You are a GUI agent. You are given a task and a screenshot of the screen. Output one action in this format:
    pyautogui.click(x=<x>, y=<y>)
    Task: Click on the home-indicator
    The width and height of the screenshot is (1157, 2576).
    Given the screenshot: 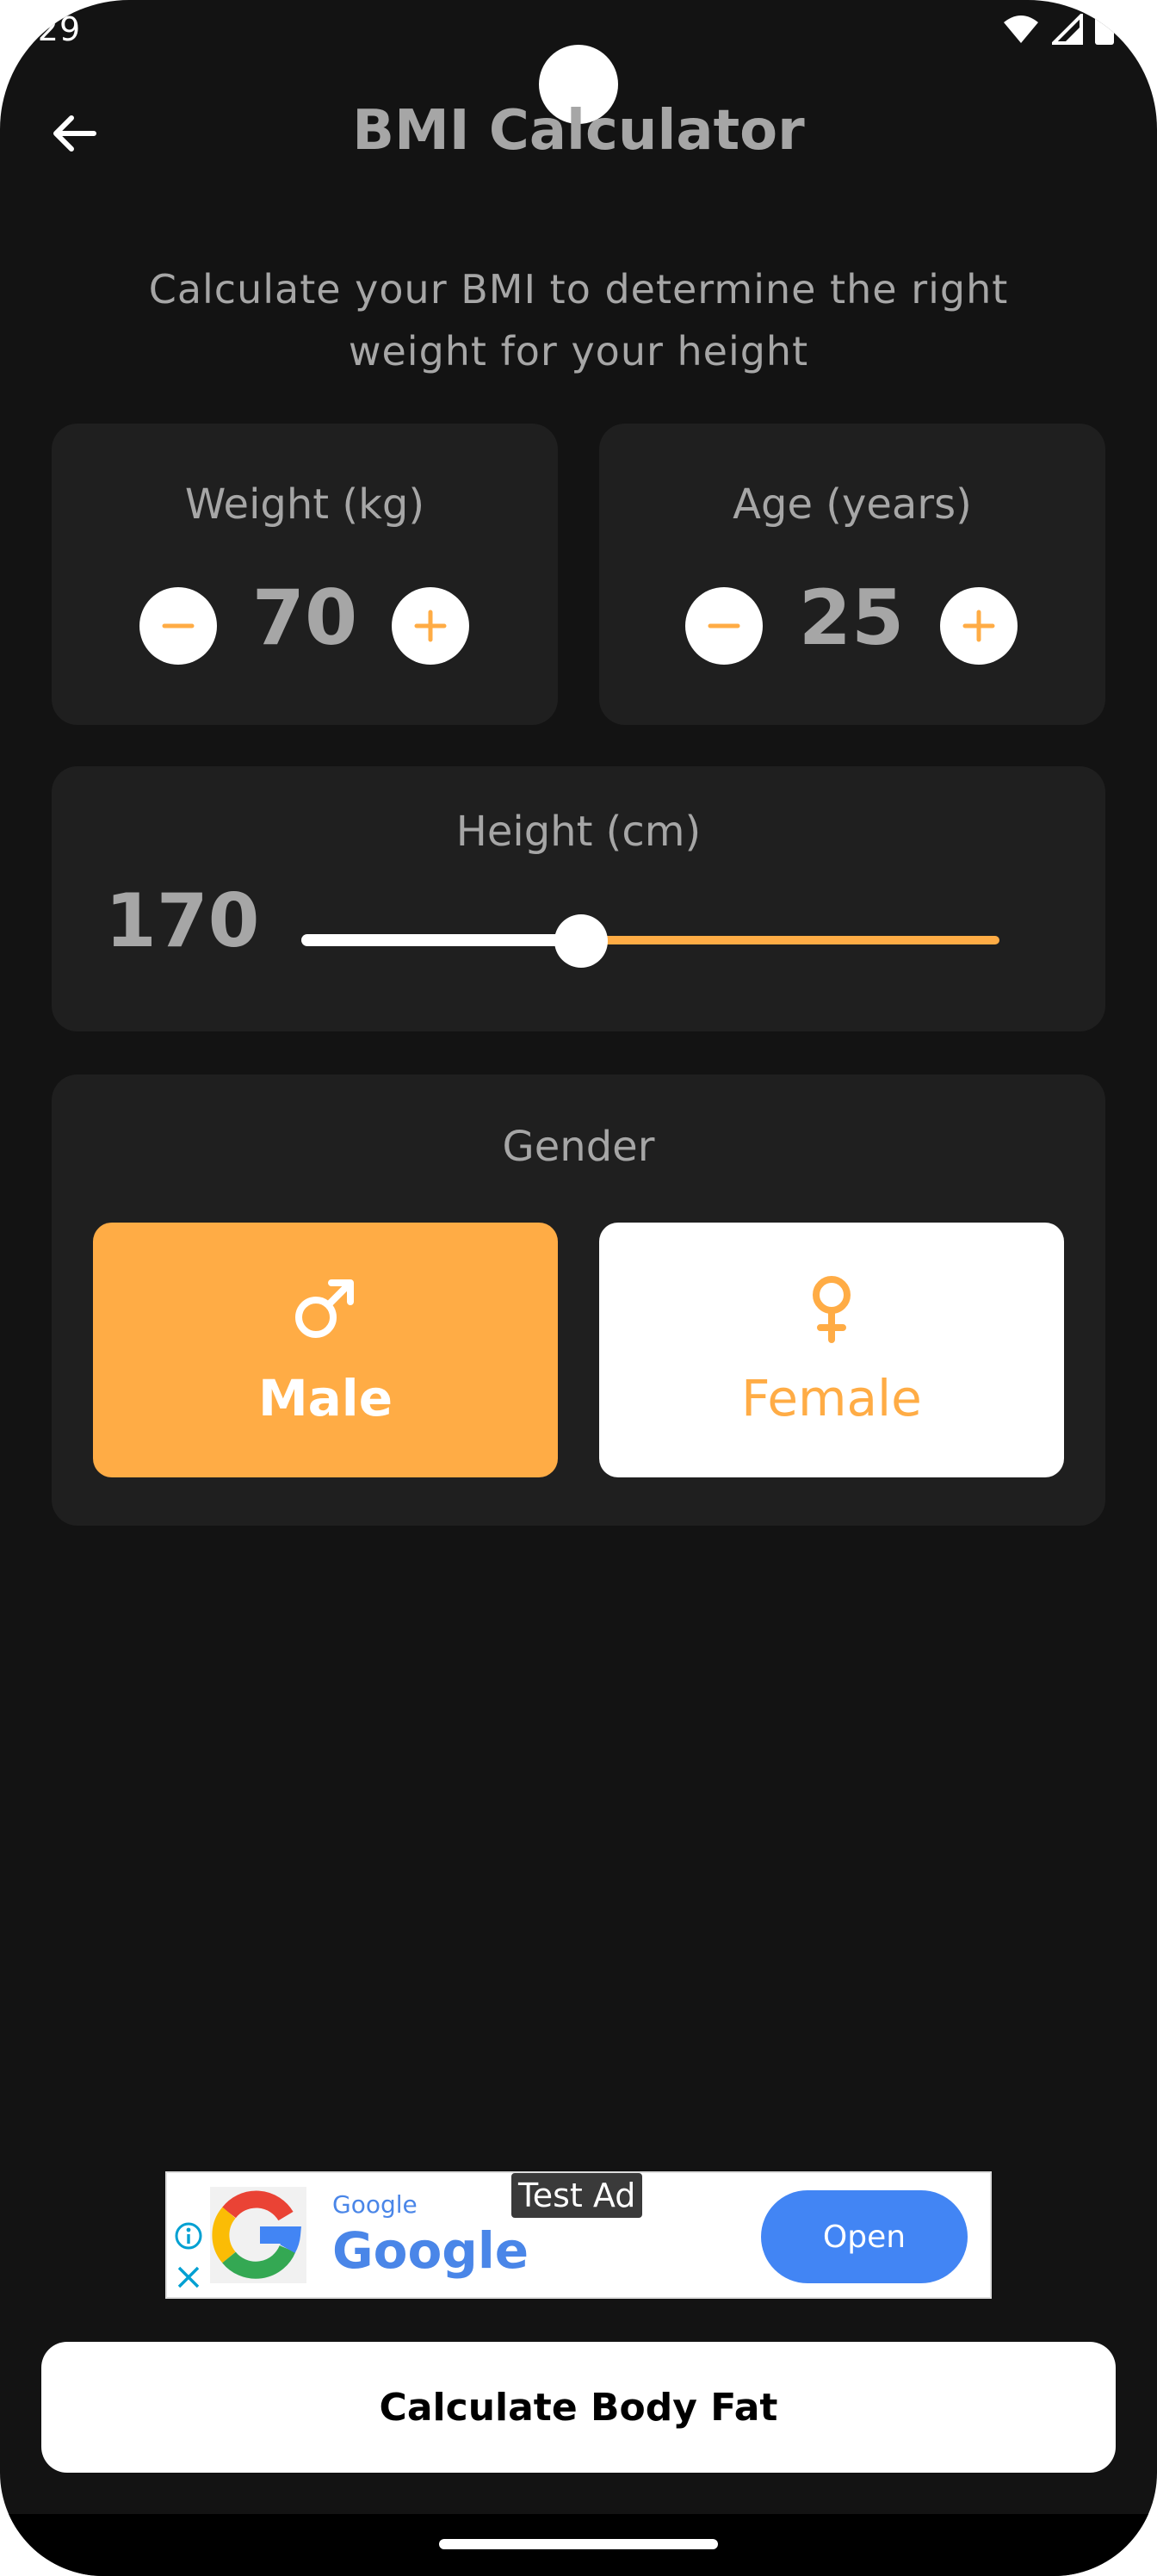 What is the action you would take?
    pyautogui.click(x=579, y=2544)
    